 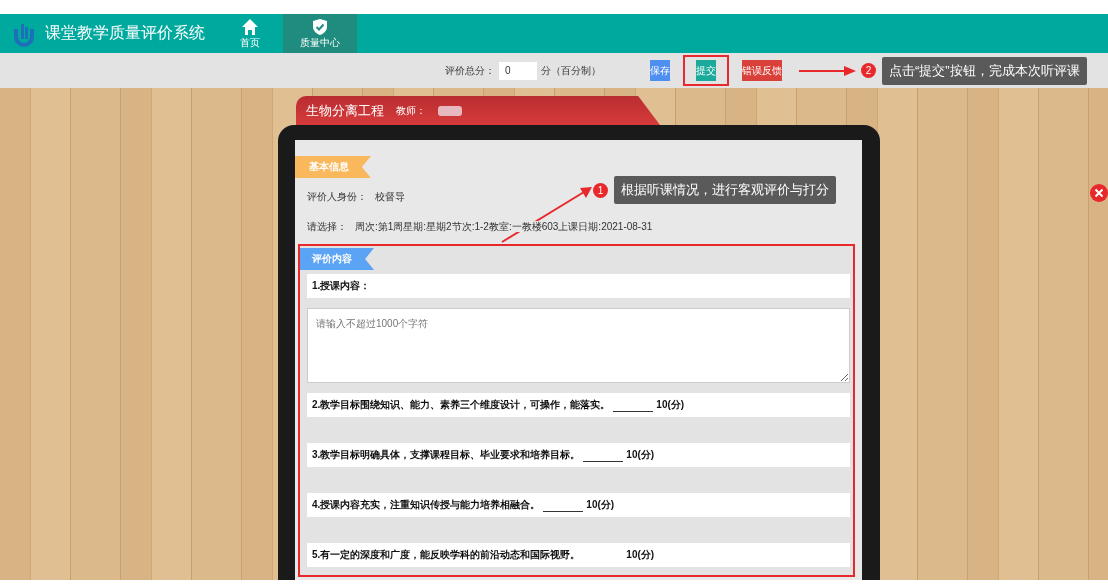 I want to click on evaluator-label: 评价人身份：, so click(x=337, y=196).